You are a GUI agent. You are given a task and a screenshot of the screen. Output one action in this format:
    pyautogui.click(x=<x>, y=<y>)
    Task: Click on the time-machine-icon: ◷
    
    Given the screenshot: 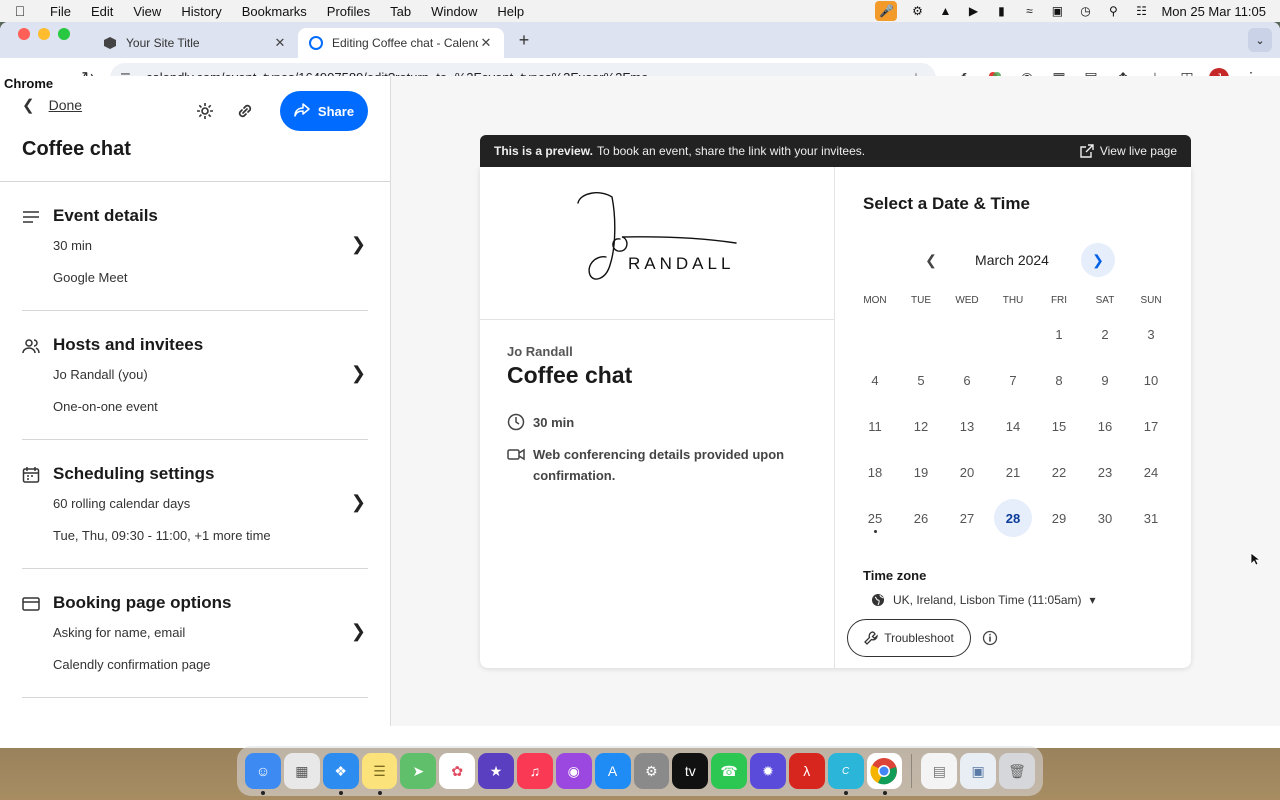 What is the action you would take?
    pyautogui.click(x=1085, y=11)
    